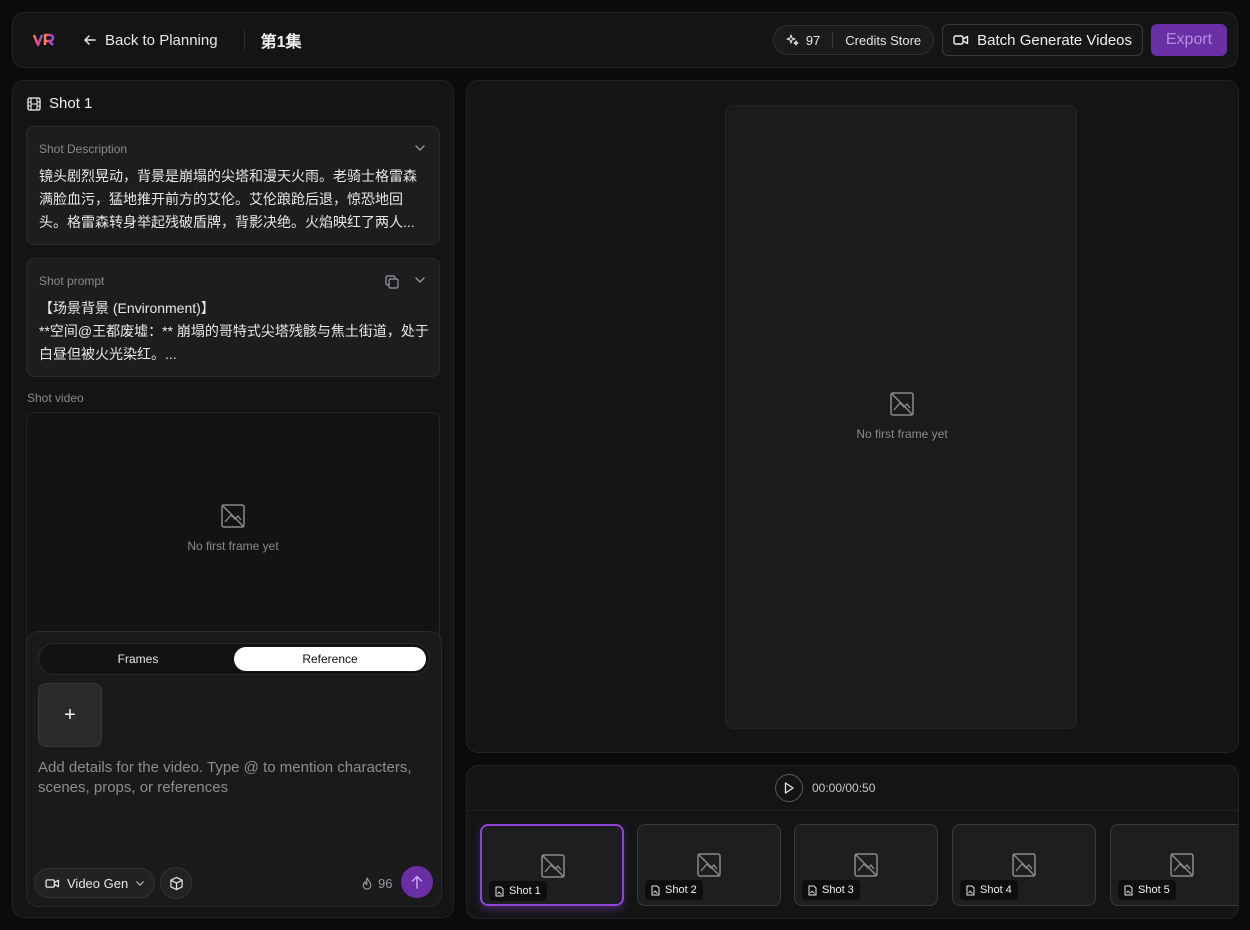 This screenshot has height=930, width=1250. Describe the element at coordinates (44, 40) in the screenshot. I see `app-logo` at that location.